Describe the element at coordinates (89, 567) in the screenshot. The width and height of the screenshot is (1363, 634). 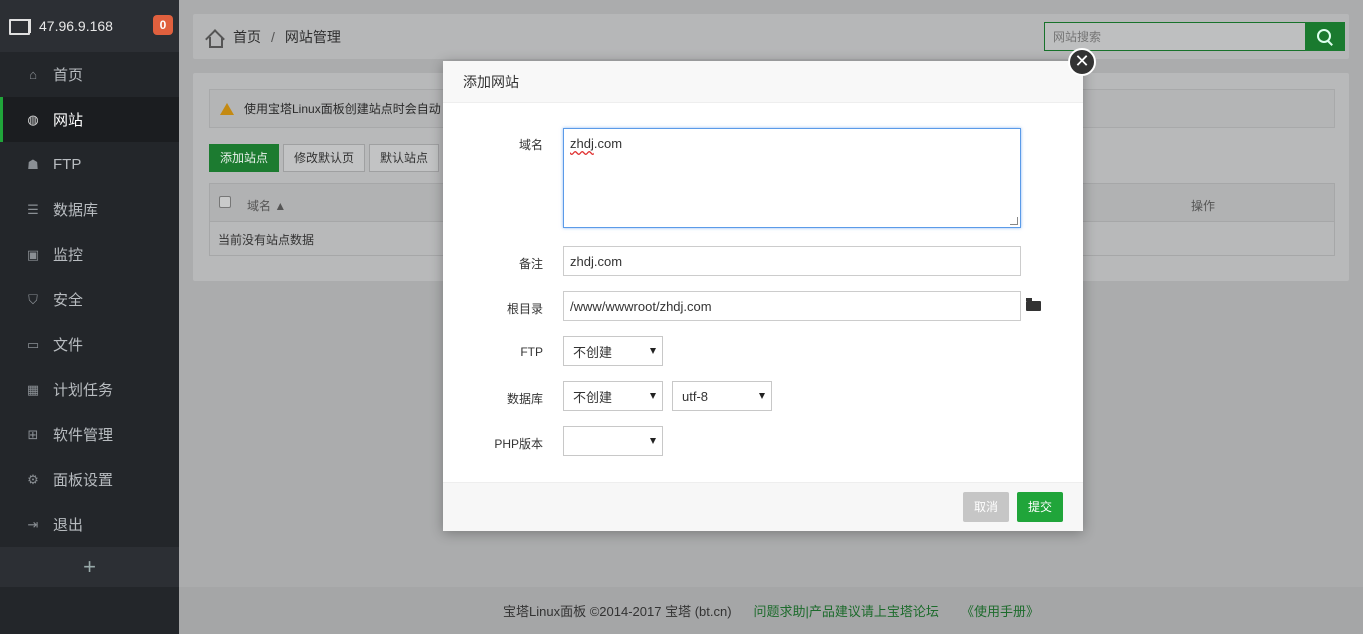
I see `add-shortcut-button: +` at that location.